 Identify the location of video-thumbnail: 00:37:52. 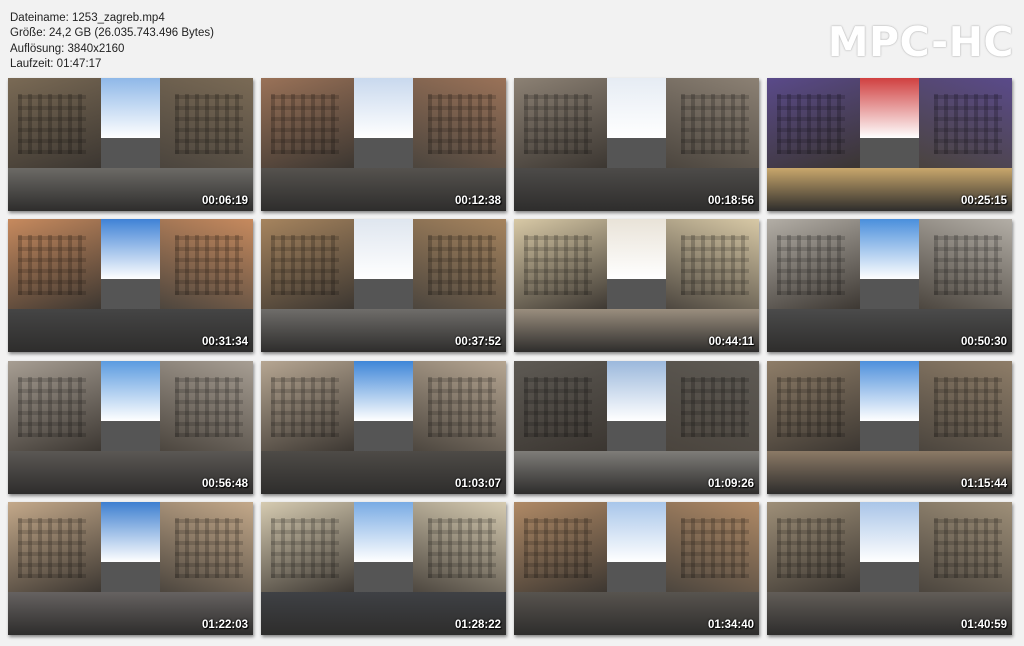
(383, 285).